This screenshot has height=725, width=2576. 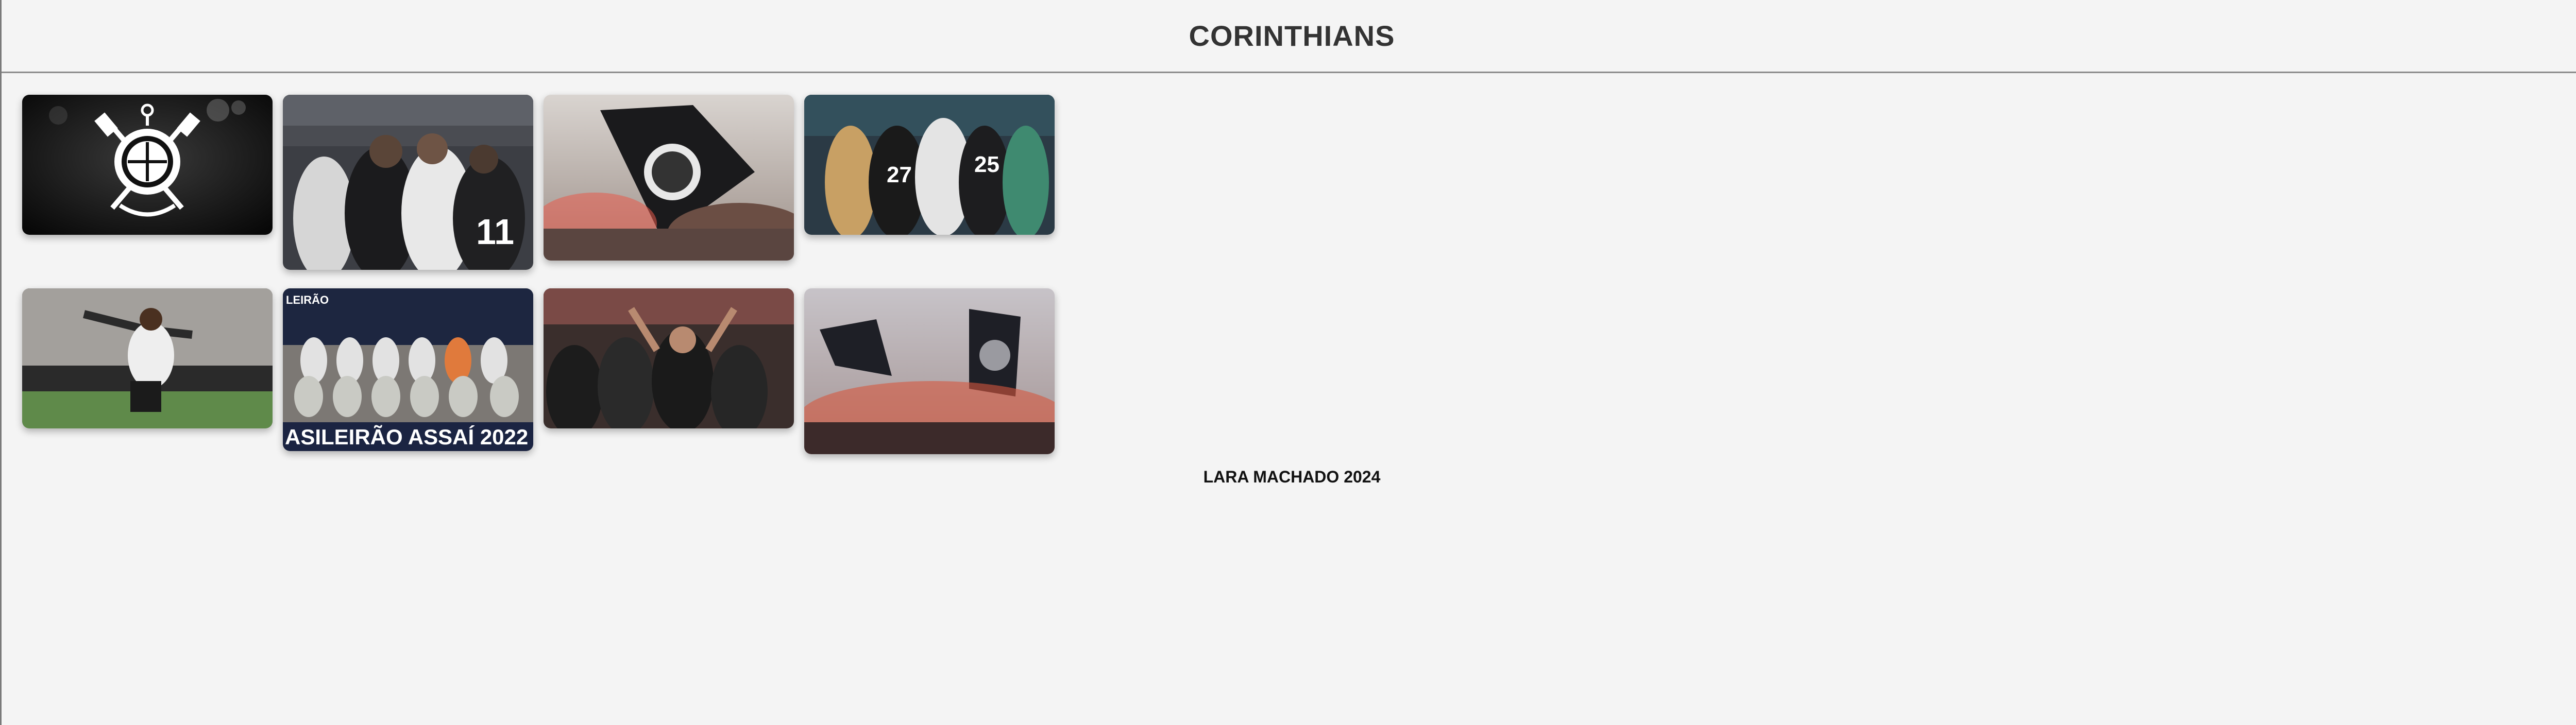 What do you see at coordinates (986, 164) in the screenshot?
I see `svg-text: 25` at bounding box center [986, 164].